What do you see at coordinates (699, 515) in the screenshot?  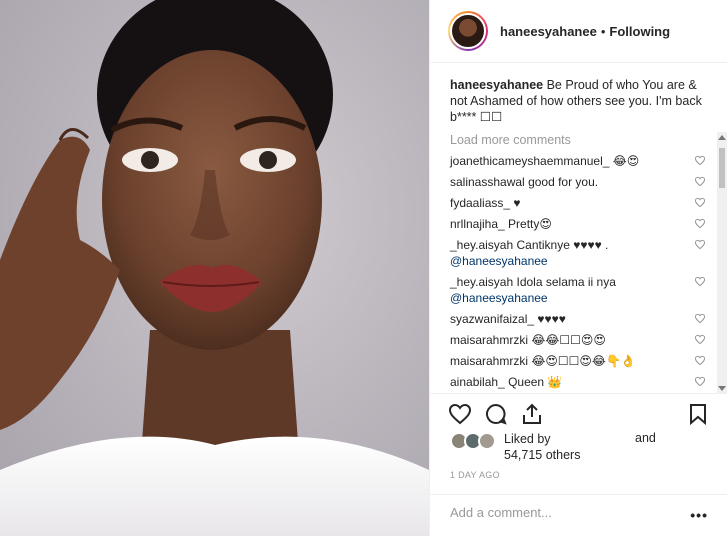 I see `more-options-button: •••` at bounding box center [699, 515].